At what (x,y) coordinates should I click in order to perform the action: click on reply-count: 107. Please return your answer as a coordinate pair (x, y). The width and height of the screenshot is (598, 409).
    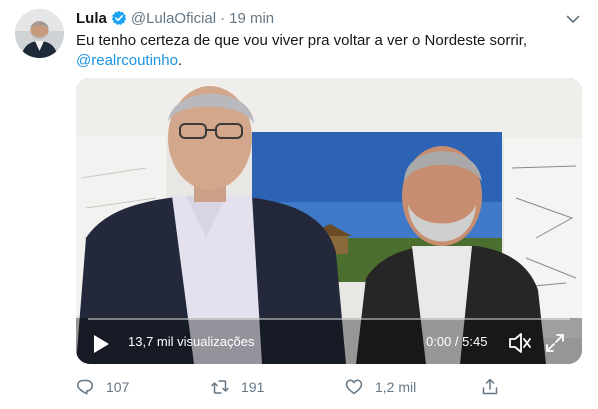
    Looking at the image, I should click on (118, 387).